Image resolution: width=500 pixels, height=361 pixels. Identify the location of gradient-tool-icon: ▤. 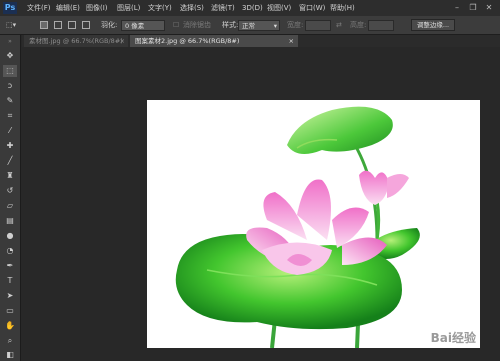
(10, 221).